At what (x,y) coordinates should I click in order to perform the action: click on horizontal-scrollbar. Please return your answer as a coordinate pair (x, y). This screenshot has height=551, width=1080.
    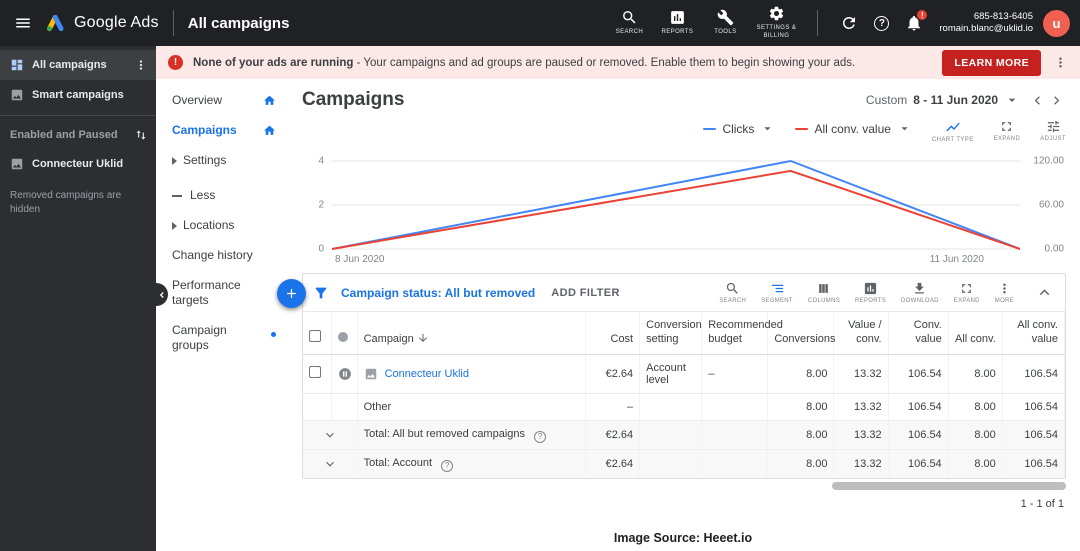
    Looking at the image, I should click on (684, 485).